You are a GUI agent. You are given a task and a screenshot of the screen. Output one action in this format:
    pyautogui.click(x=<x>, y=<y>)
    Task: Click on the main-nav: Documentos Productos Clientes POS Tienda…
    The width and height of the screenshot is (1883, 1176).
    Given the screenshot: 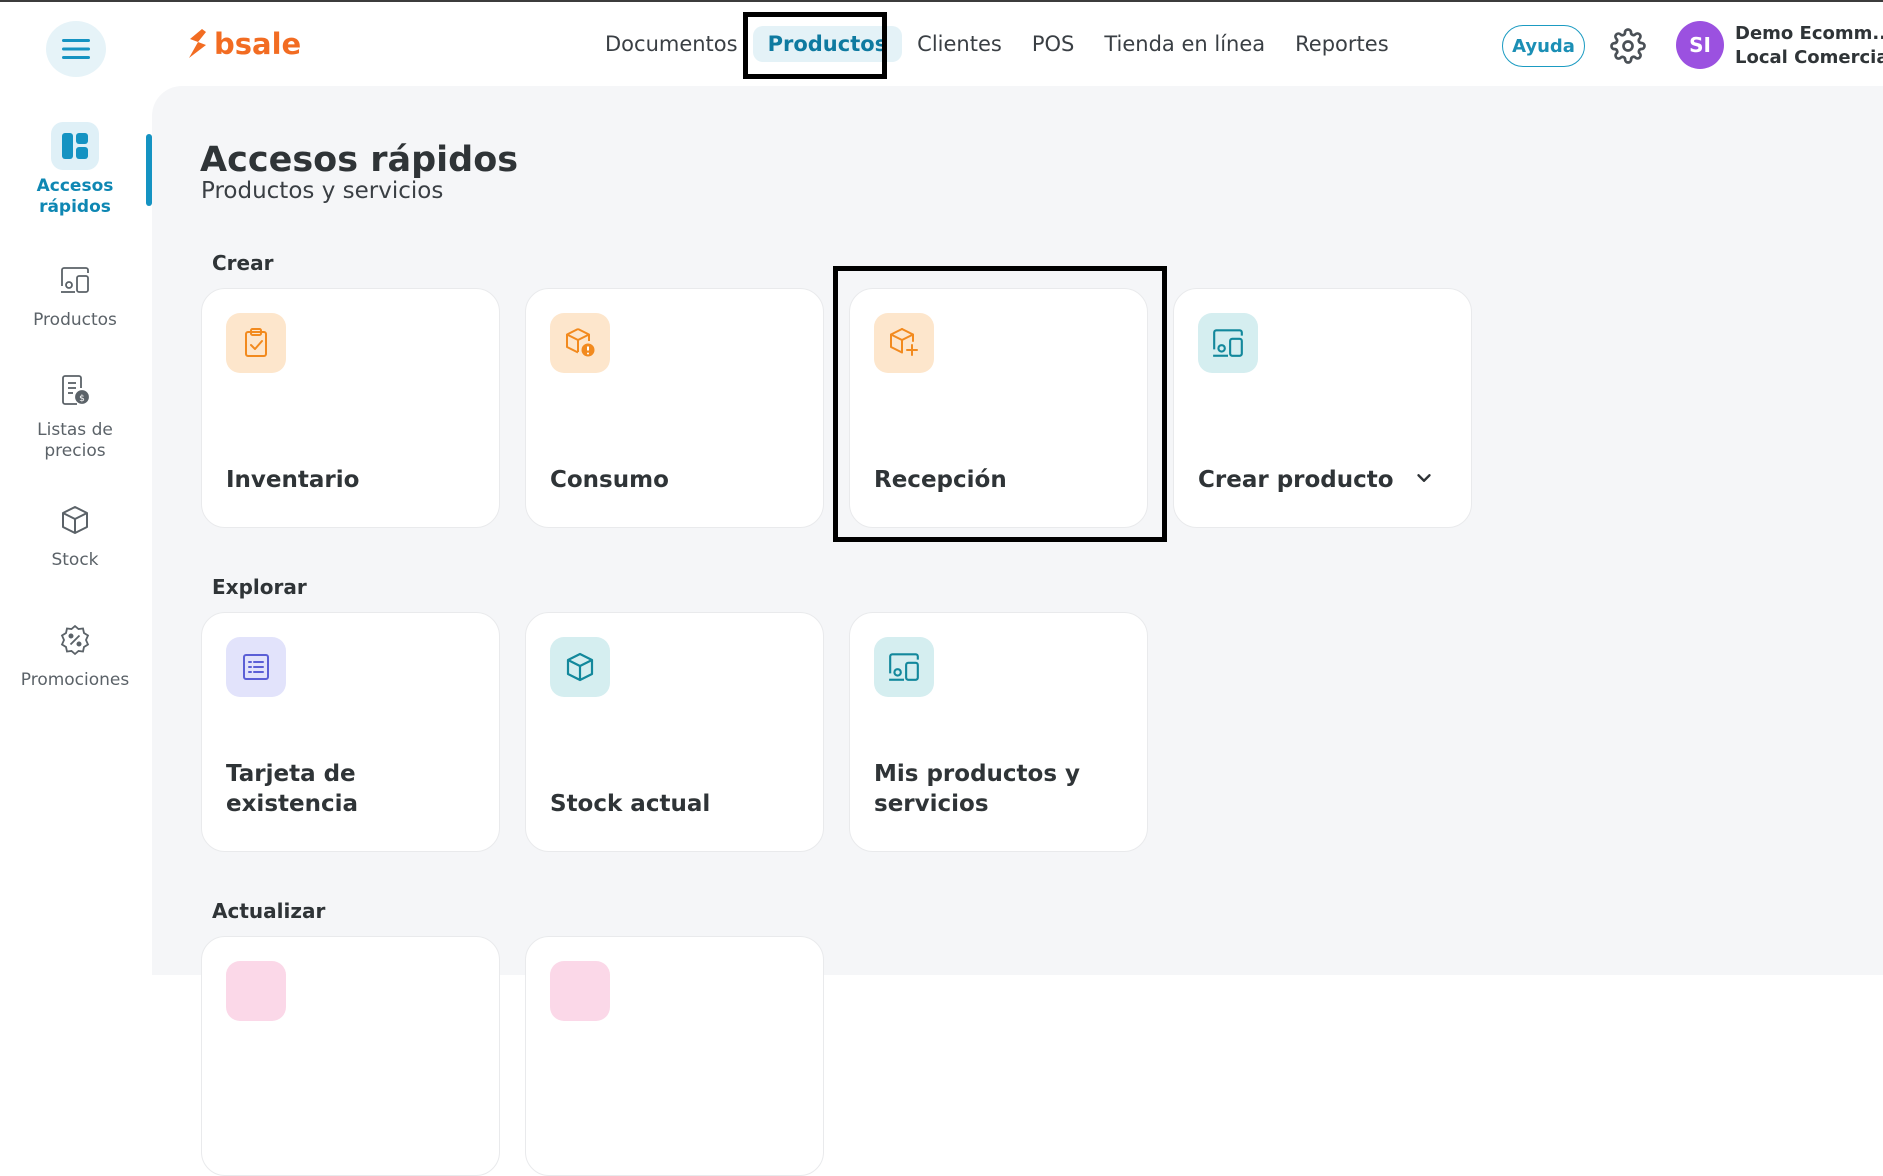 What is the action you would take?
    pyautogui.click(x=997, y=44)
    